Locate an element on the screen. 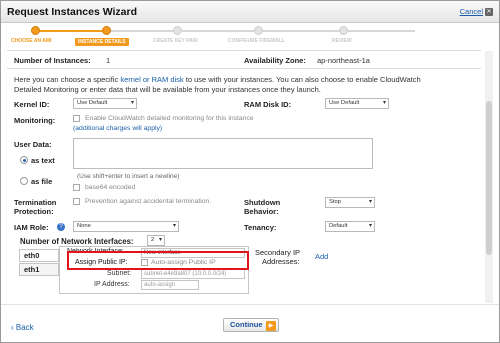 The width and height of the screenshot is (500, 343). instances-label: Number of Instances: is located at coordinates (52, 60).